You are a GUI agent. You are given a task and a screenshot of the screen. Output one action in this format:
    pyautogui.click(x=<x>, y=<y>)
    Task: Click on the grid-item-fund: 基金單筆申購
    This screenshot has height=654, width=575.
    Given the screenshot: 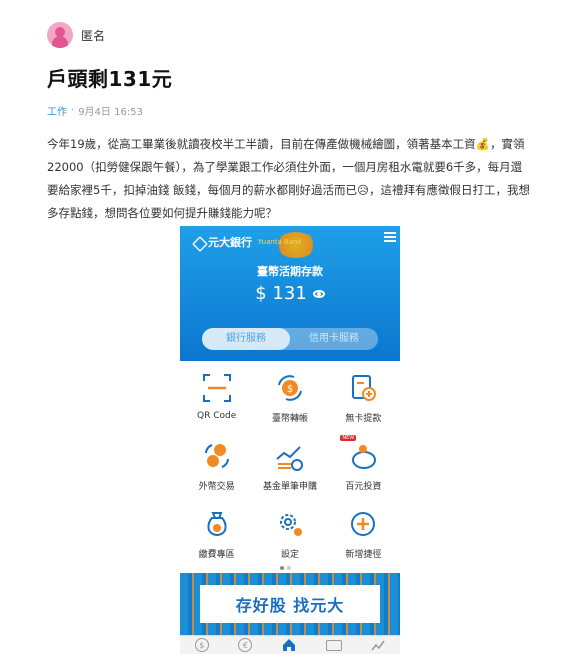 What is the action you would take?
    pyautogui.click(x=289, y=466)
    